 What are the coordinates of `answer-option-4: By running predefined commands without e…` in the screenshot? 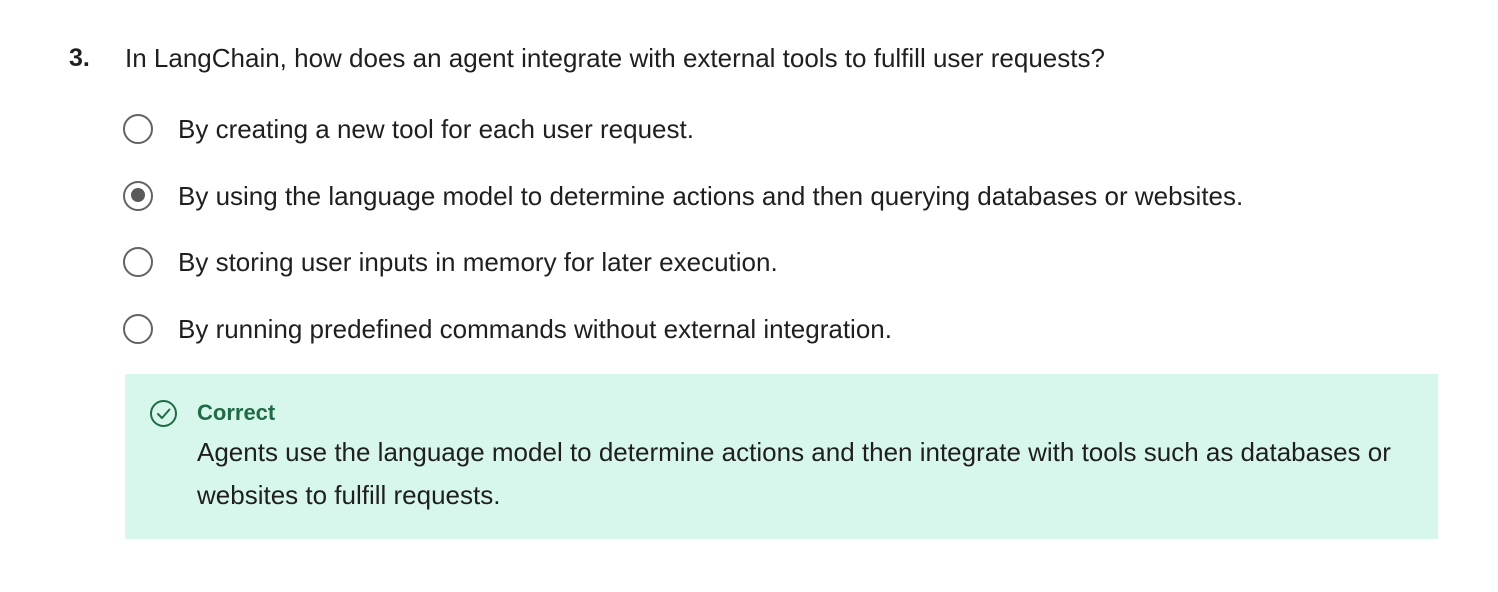 It's located at (773, 341).